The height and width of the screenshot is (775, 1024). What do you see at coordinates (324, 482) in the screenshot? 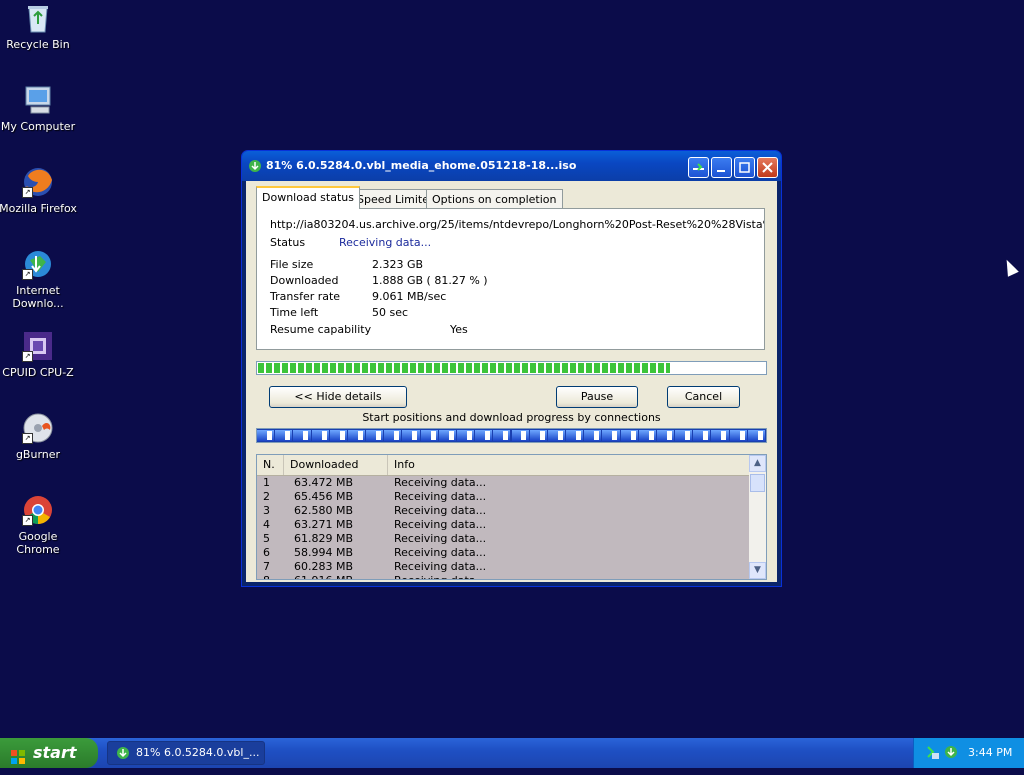
I see `connection-downloaded: 63.472 MB` at bounding box center [324, 482].